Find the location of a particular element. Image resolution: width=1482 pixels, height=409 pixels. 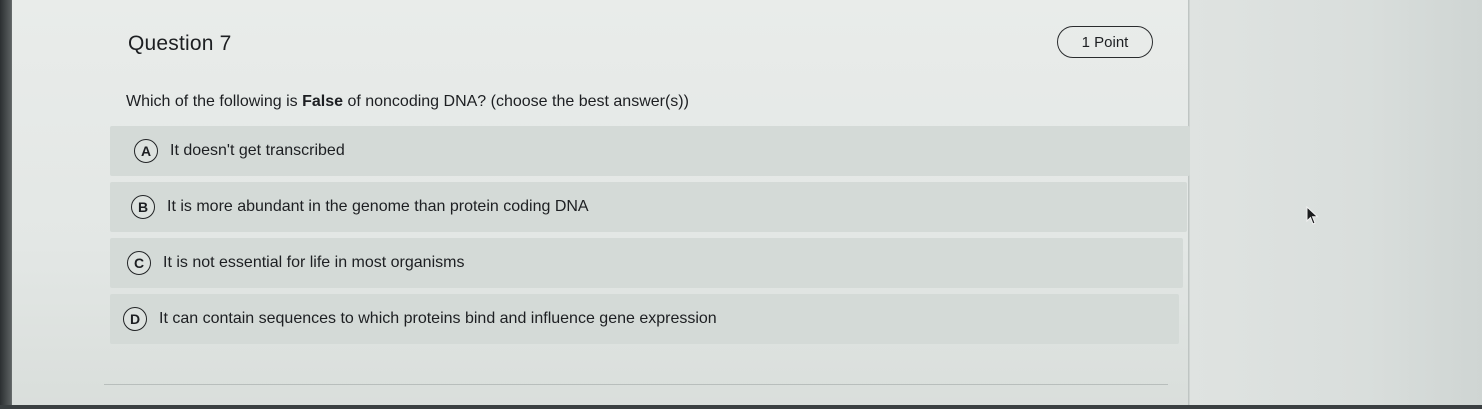

question-text-before: Which of the following is is located at coordinates (214, 101).